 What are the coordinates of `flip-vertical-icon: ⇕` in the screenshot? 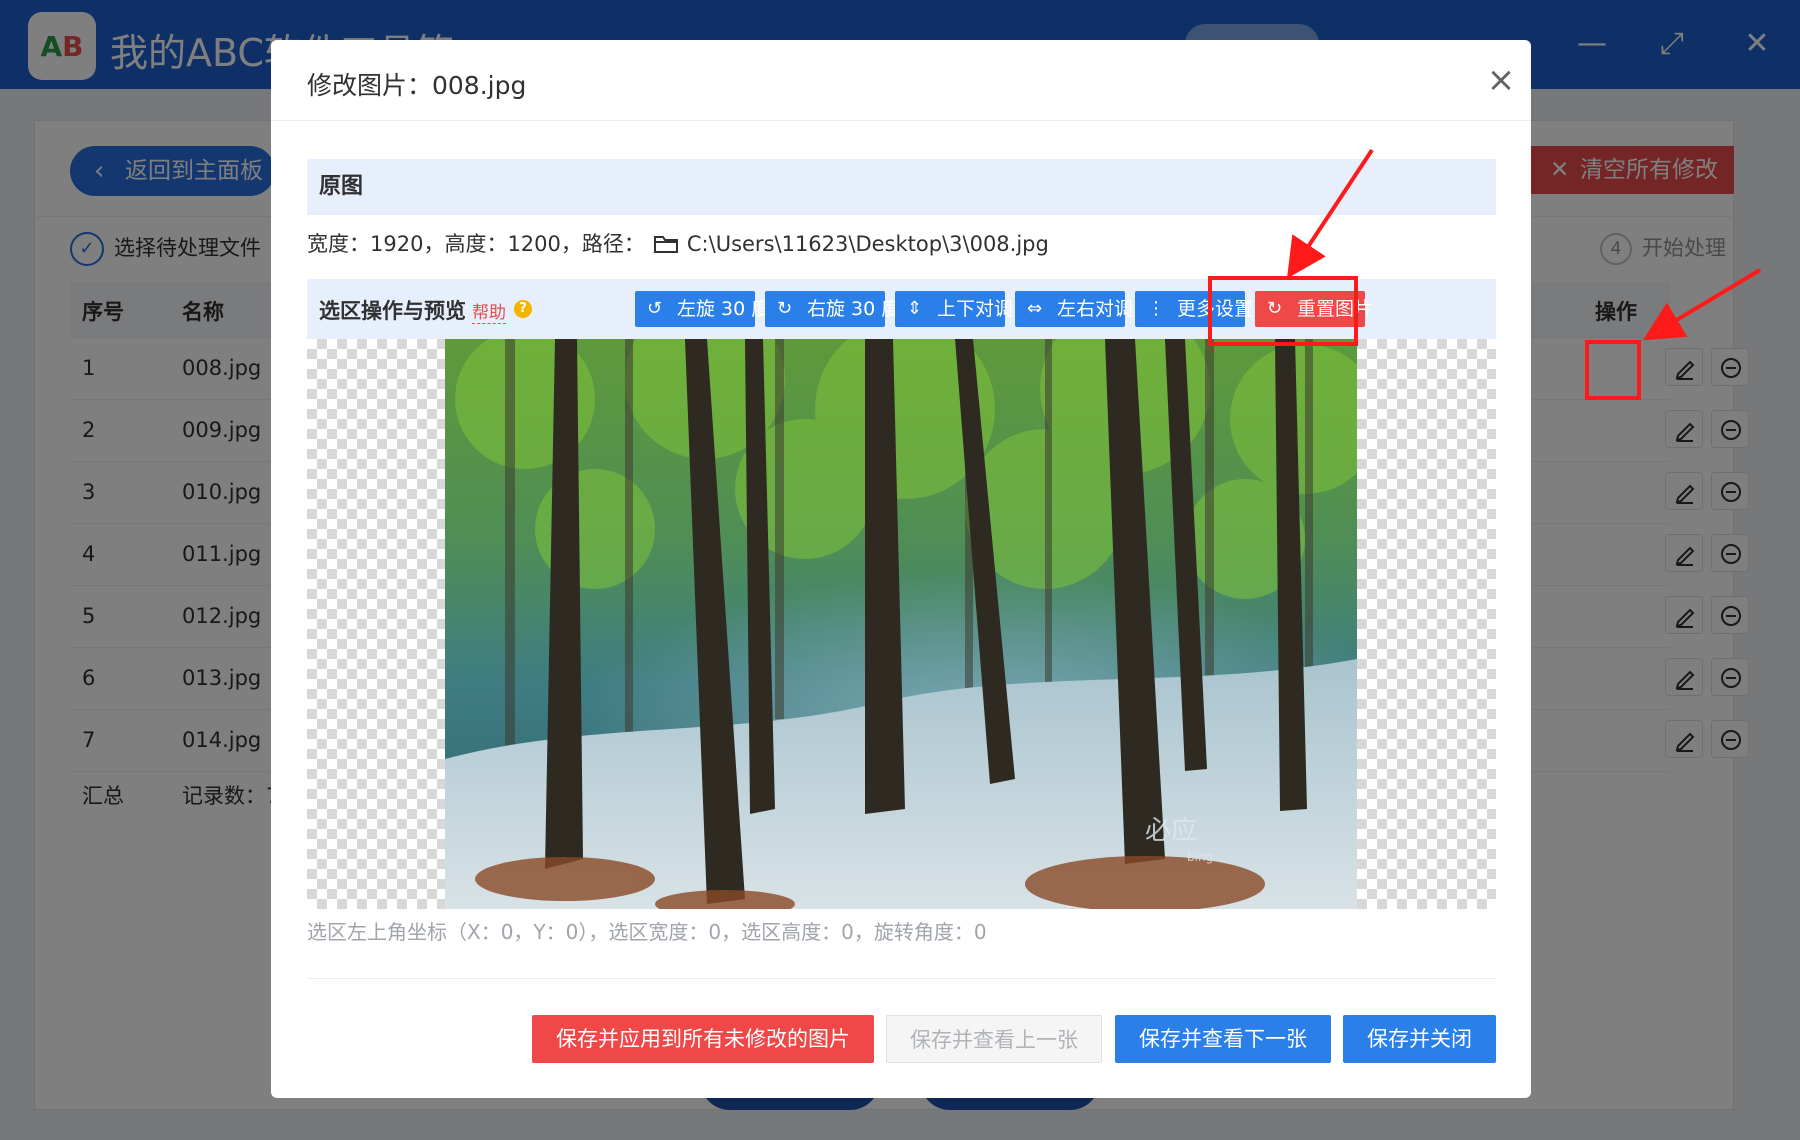 It's located at (915, 308).